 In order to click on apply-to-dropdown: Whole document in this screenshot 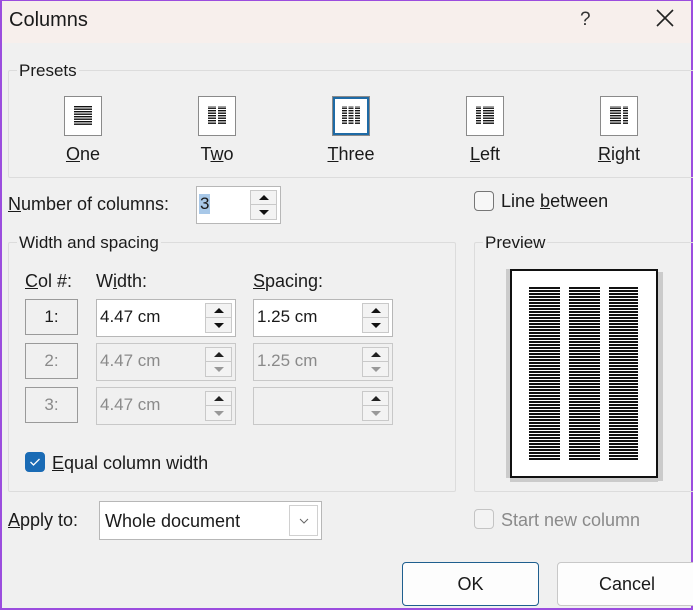, I will do `click(210, 520)`.